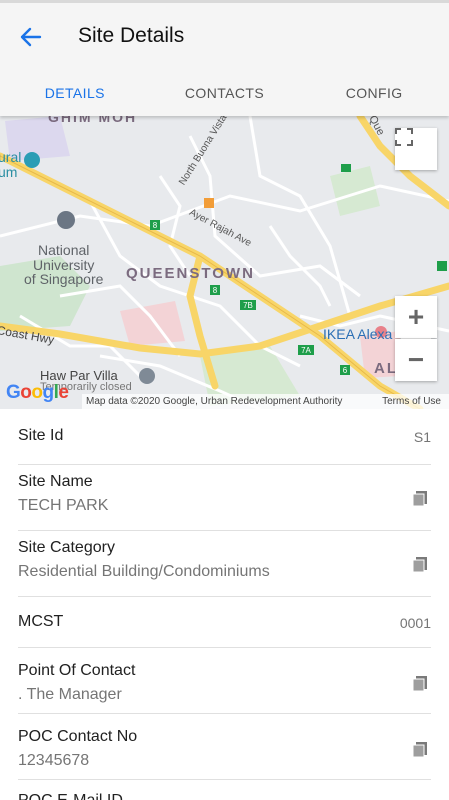 The height and width of the screenshot is (800, 449). What do you see at coordinates (224, 498) in the screenshot?
I see `site-name-row: Site Name TECH PARK` at bounding box center [224, 498].